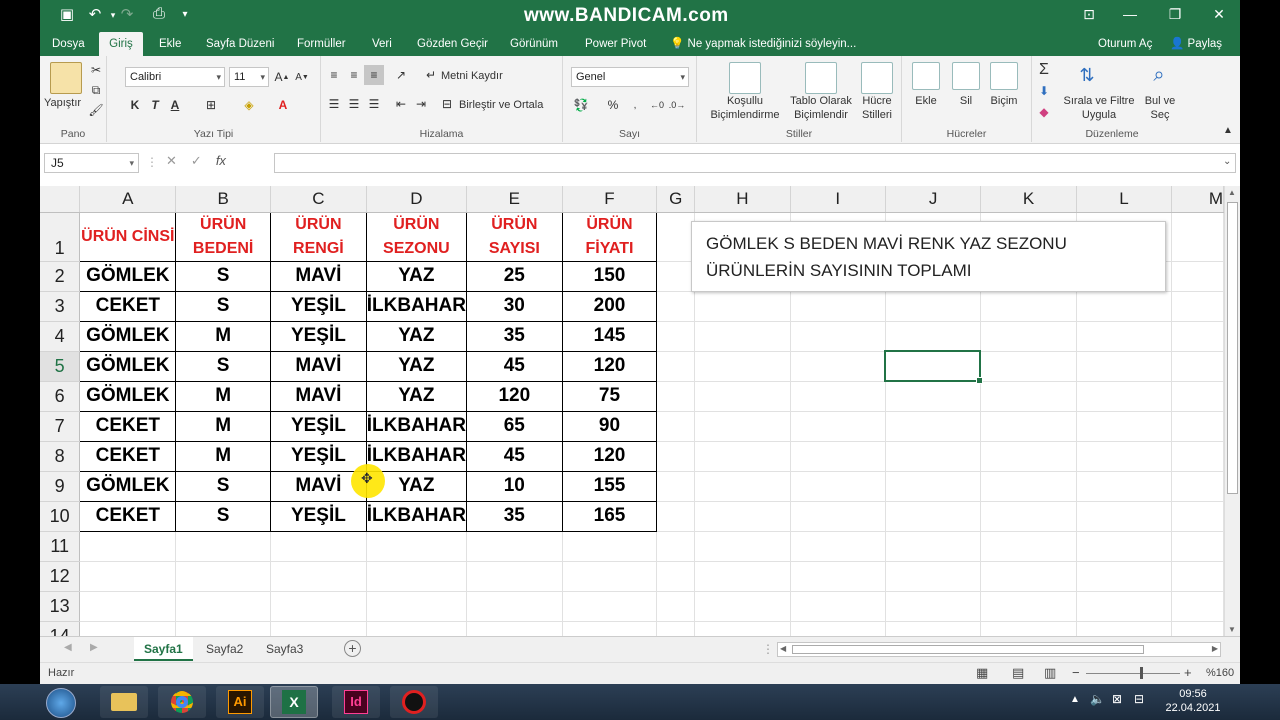 Image resolution: width=1280 pixels, height=720 pixels. What do you see at coordinates (609, 236) in the screenshot?
I see `header-cell: ÜRÜN FİYATI` at bounding box center [609, 236].